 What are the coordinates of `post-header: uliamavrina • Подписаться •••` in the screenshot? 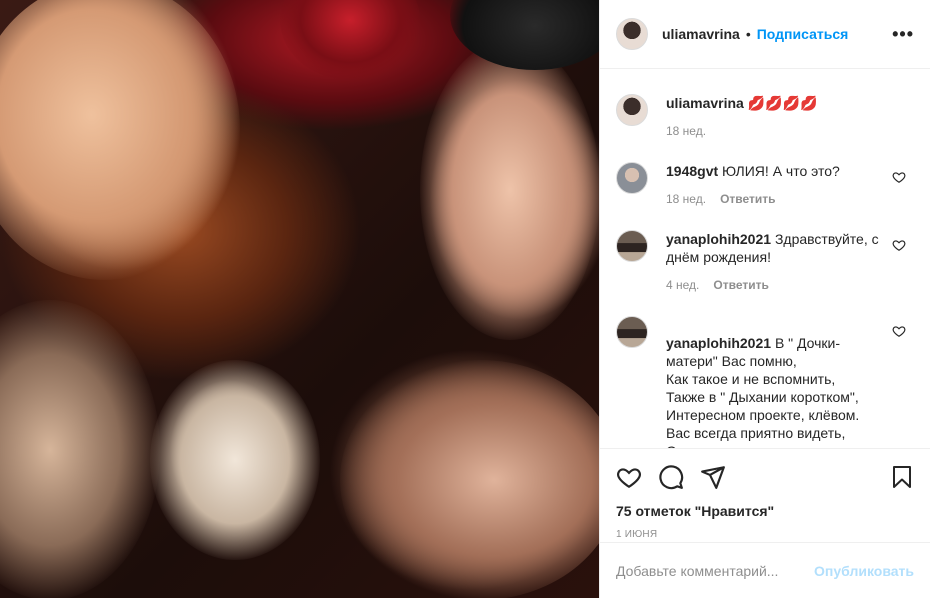 It's located at (765, 34).